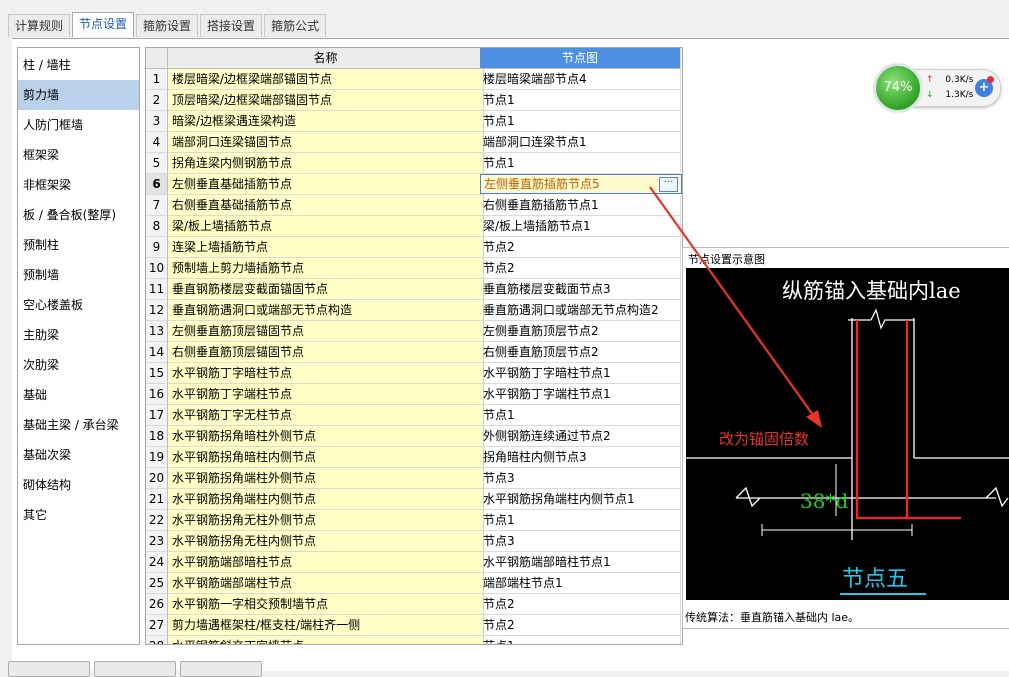 The image size is (1009, 677). What do you see at coordinates (413, 499) in the screenshot?
I see `table-row: 21 水平钢筋拐角端柱内侧节点 水平钢筋拐角端柱内侧节点1` at bounding box center [413, 499].